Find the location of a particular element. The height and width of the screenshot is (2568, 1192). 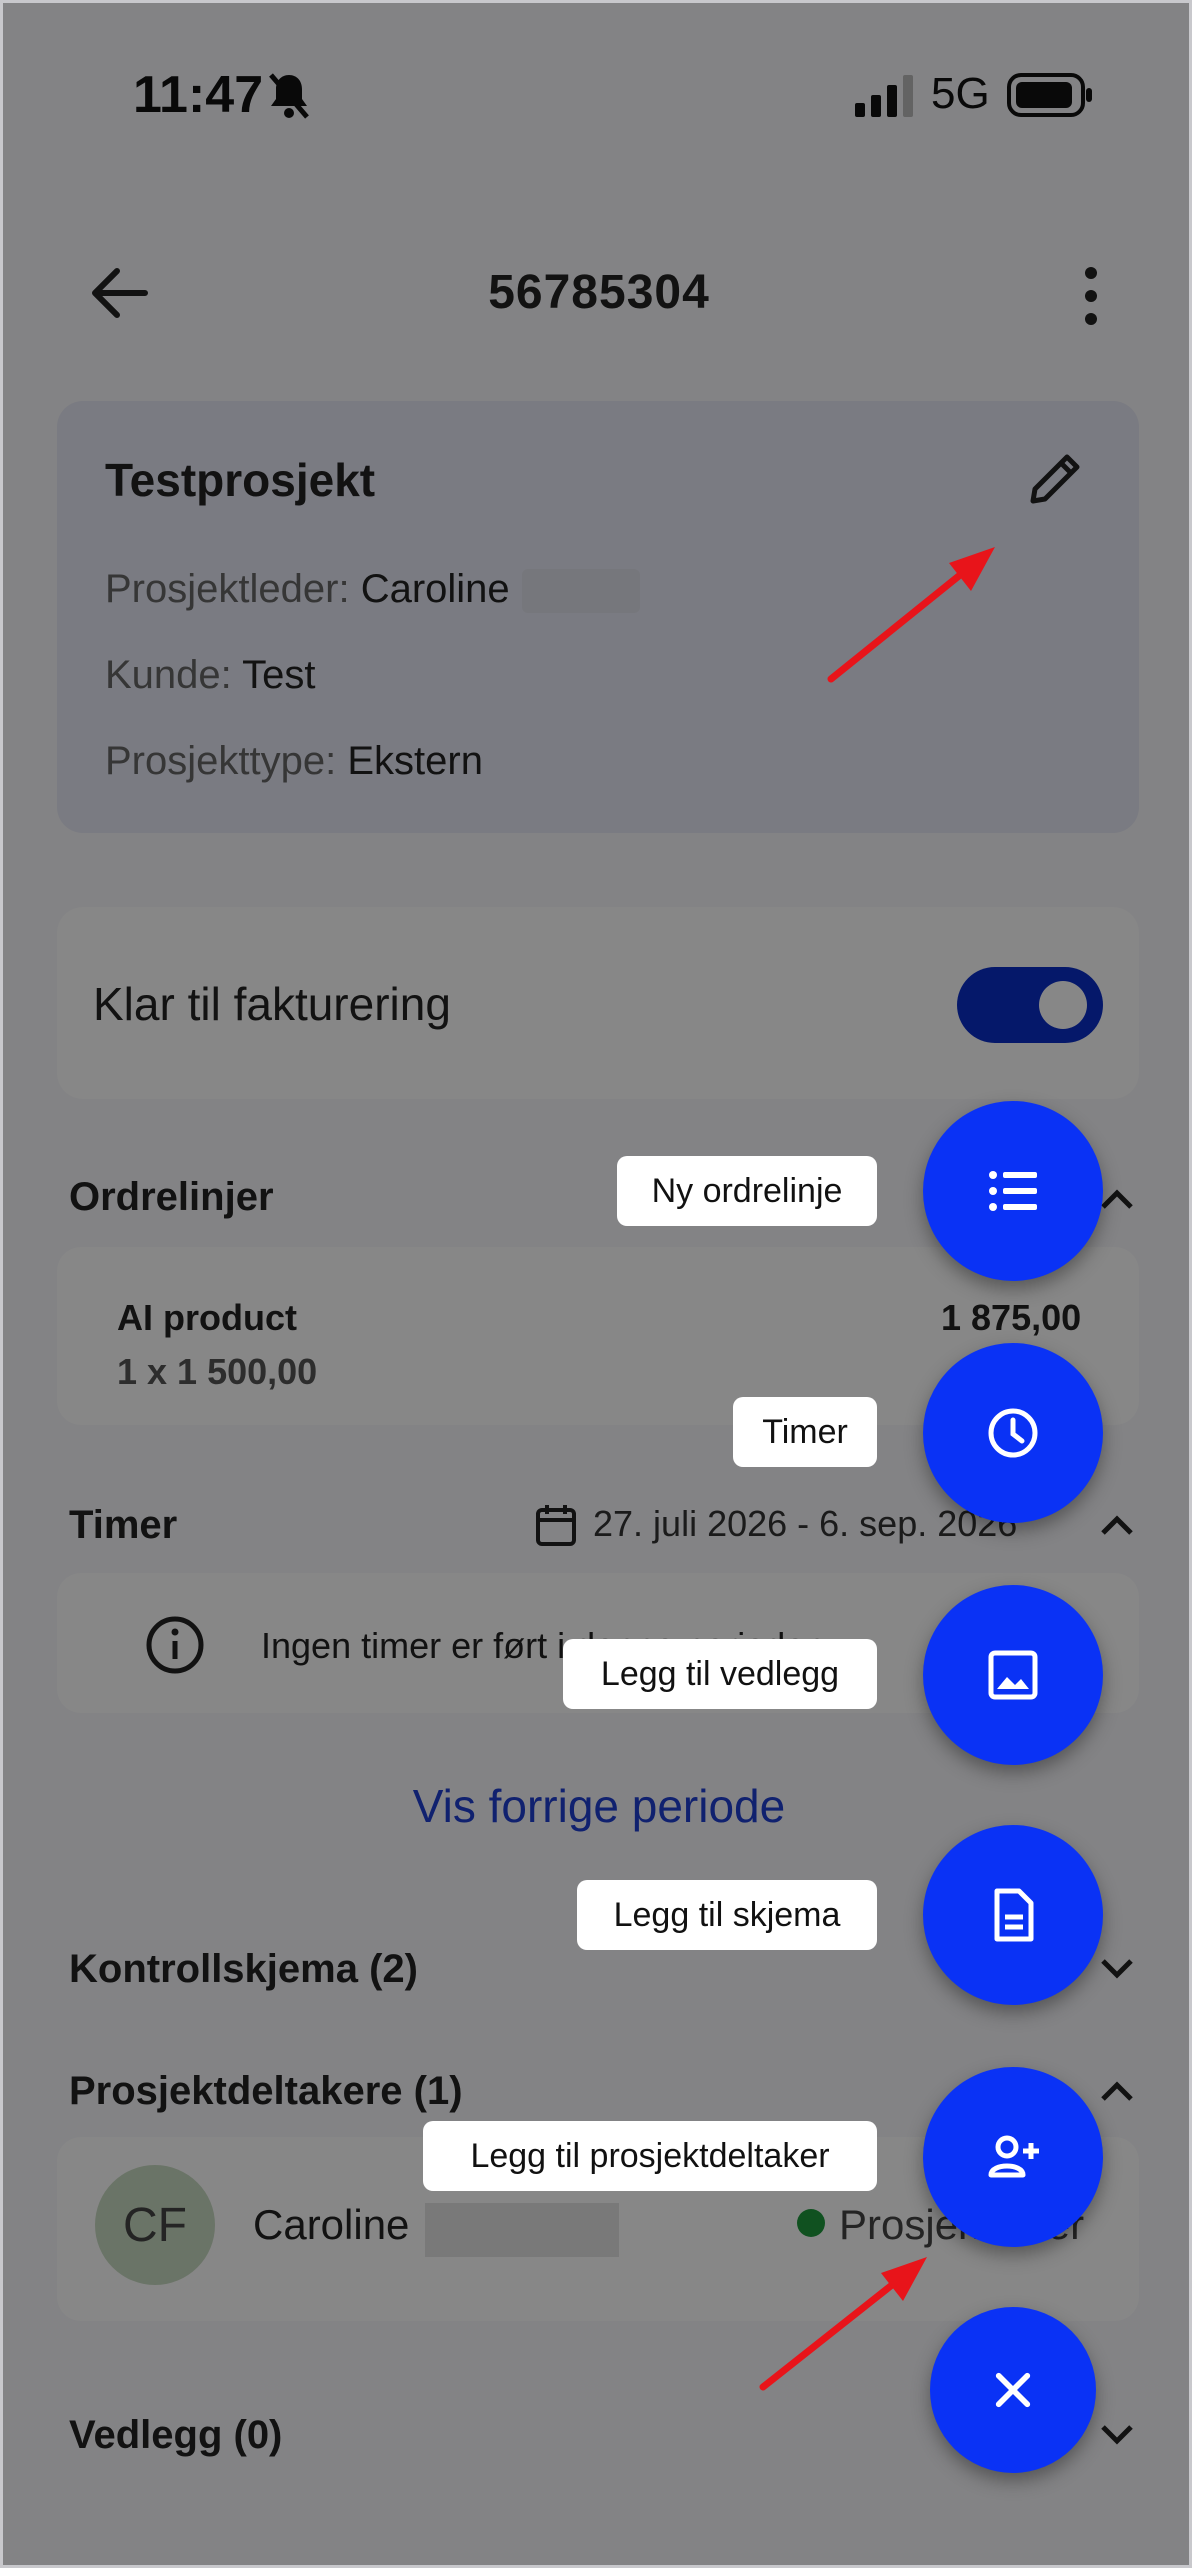

annotation-arrow-participant is located at coordinates (830, 2334).